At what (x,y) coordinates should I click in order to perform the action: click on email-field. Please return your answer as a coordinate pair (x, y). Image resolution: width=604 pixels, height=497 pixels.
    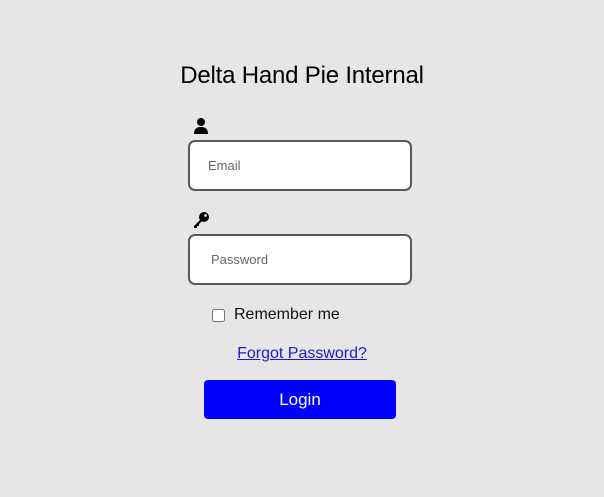
    Looking at the image, I should click on (300, 165).